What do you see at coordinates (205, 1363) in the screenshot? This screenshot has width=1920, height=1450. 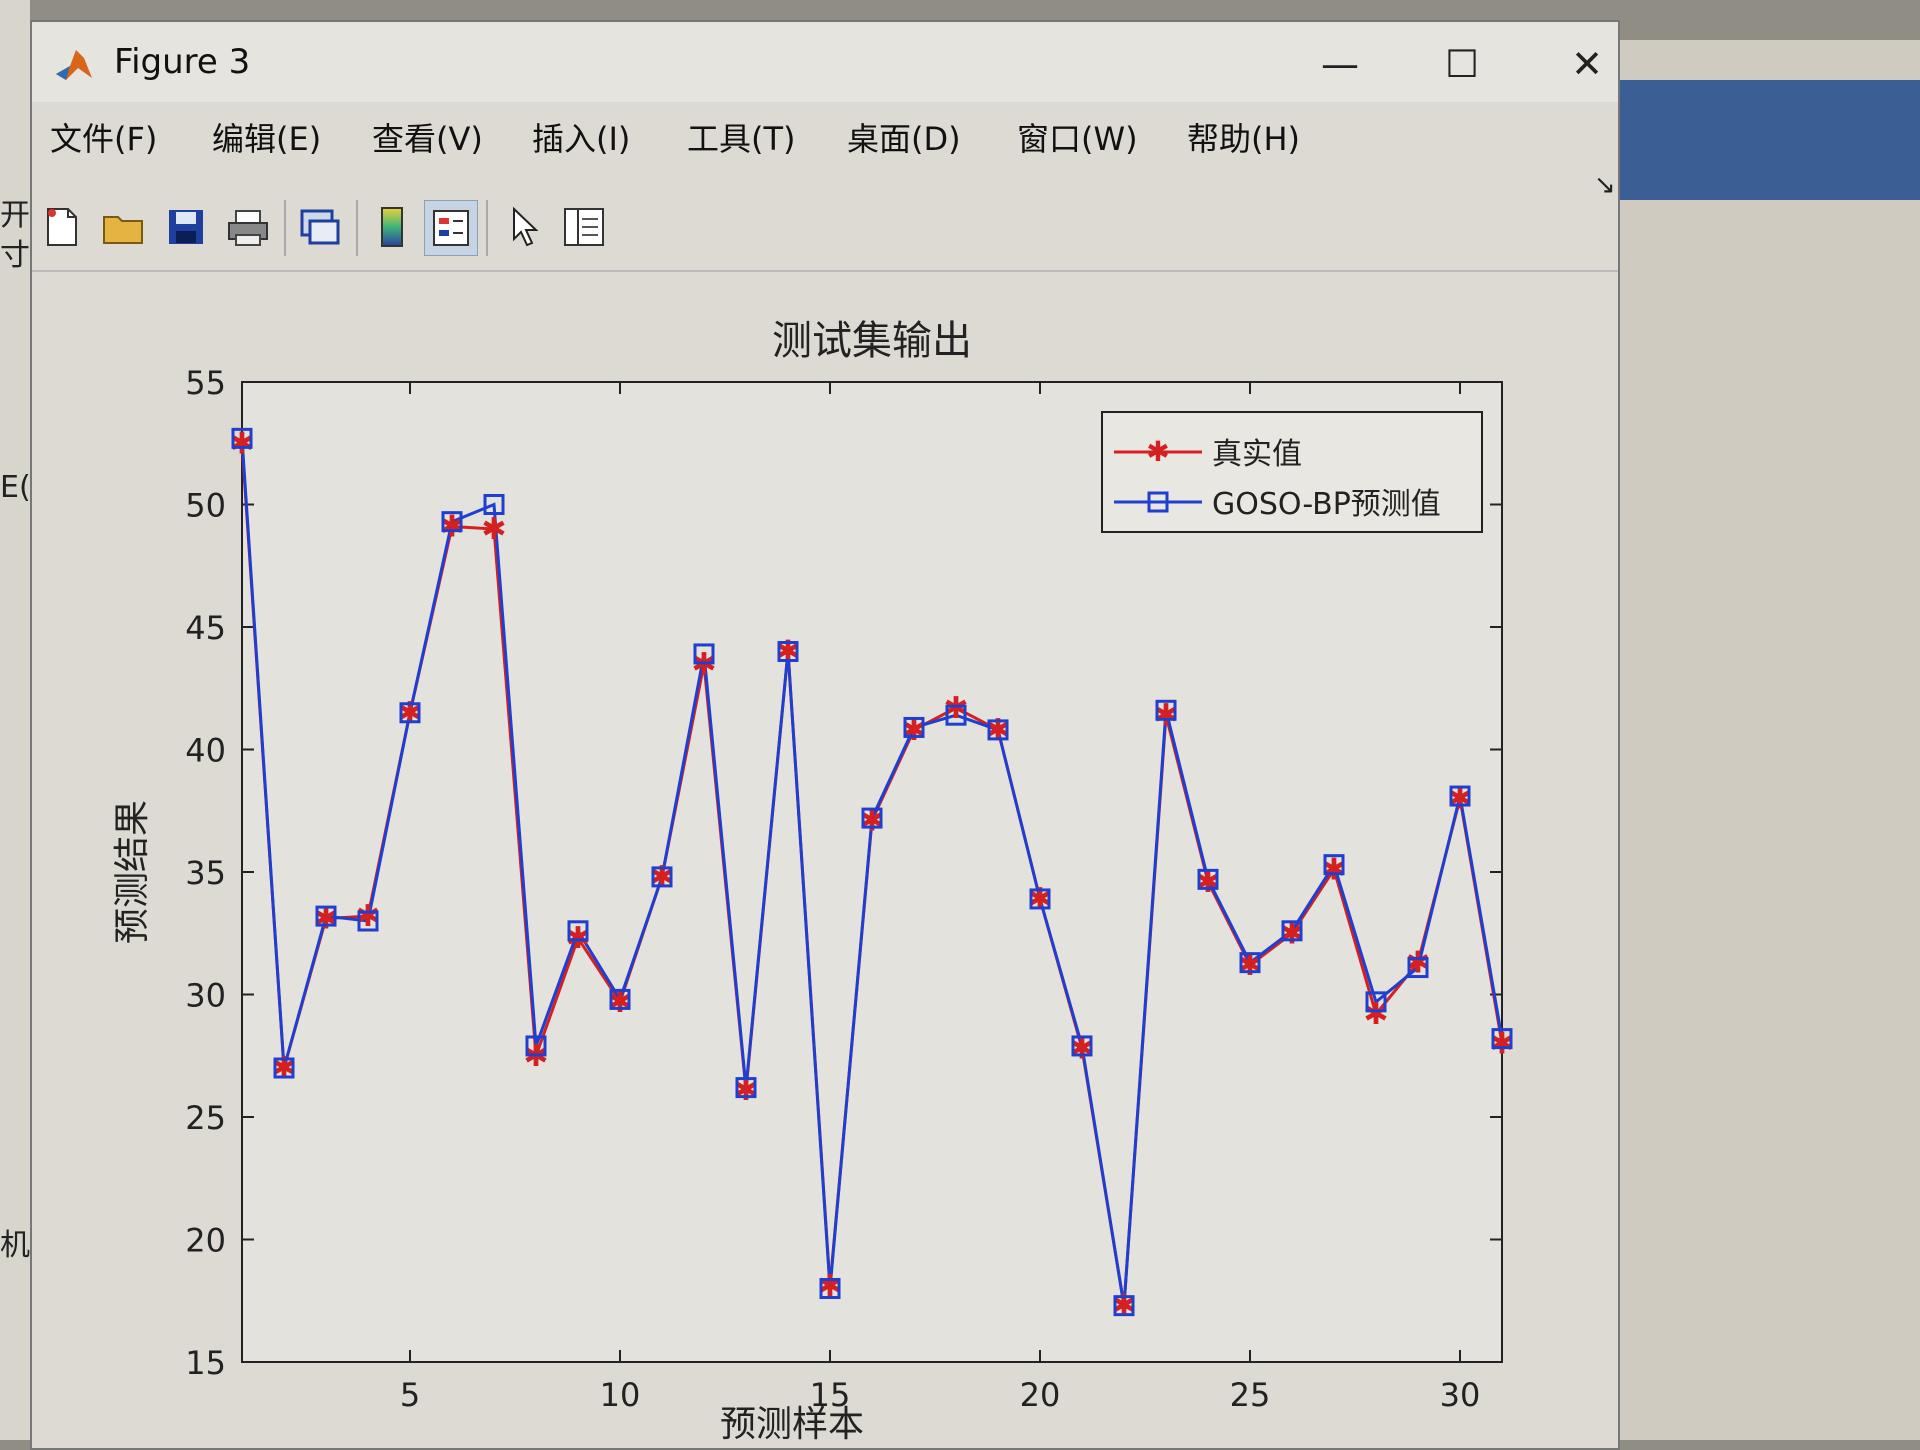 I see `y-tick-label: 15` at bounding box center [205, 1363].